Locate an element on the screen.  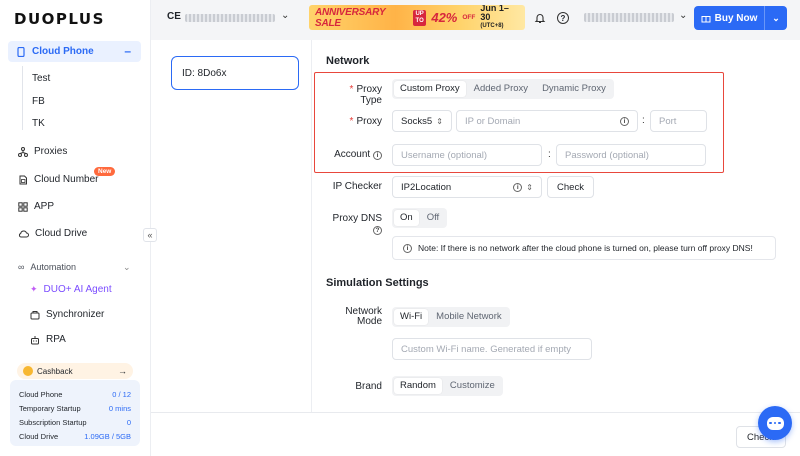
sidebar-item-proxies: Proxies is located at coordinates (42, 151).